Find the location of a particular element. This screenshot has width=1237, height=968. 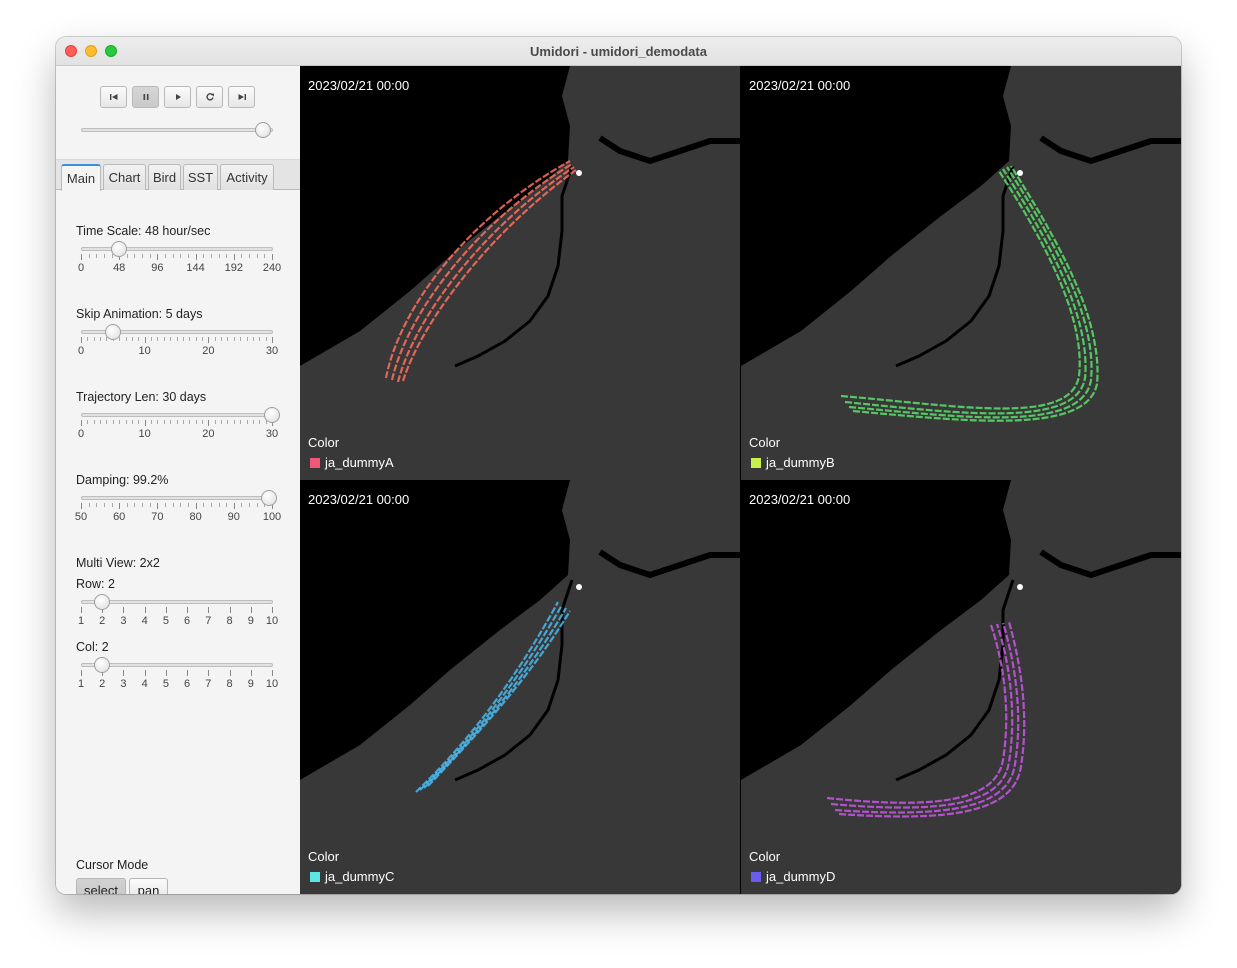

damping-ticks is located at coordinates (177, 506).